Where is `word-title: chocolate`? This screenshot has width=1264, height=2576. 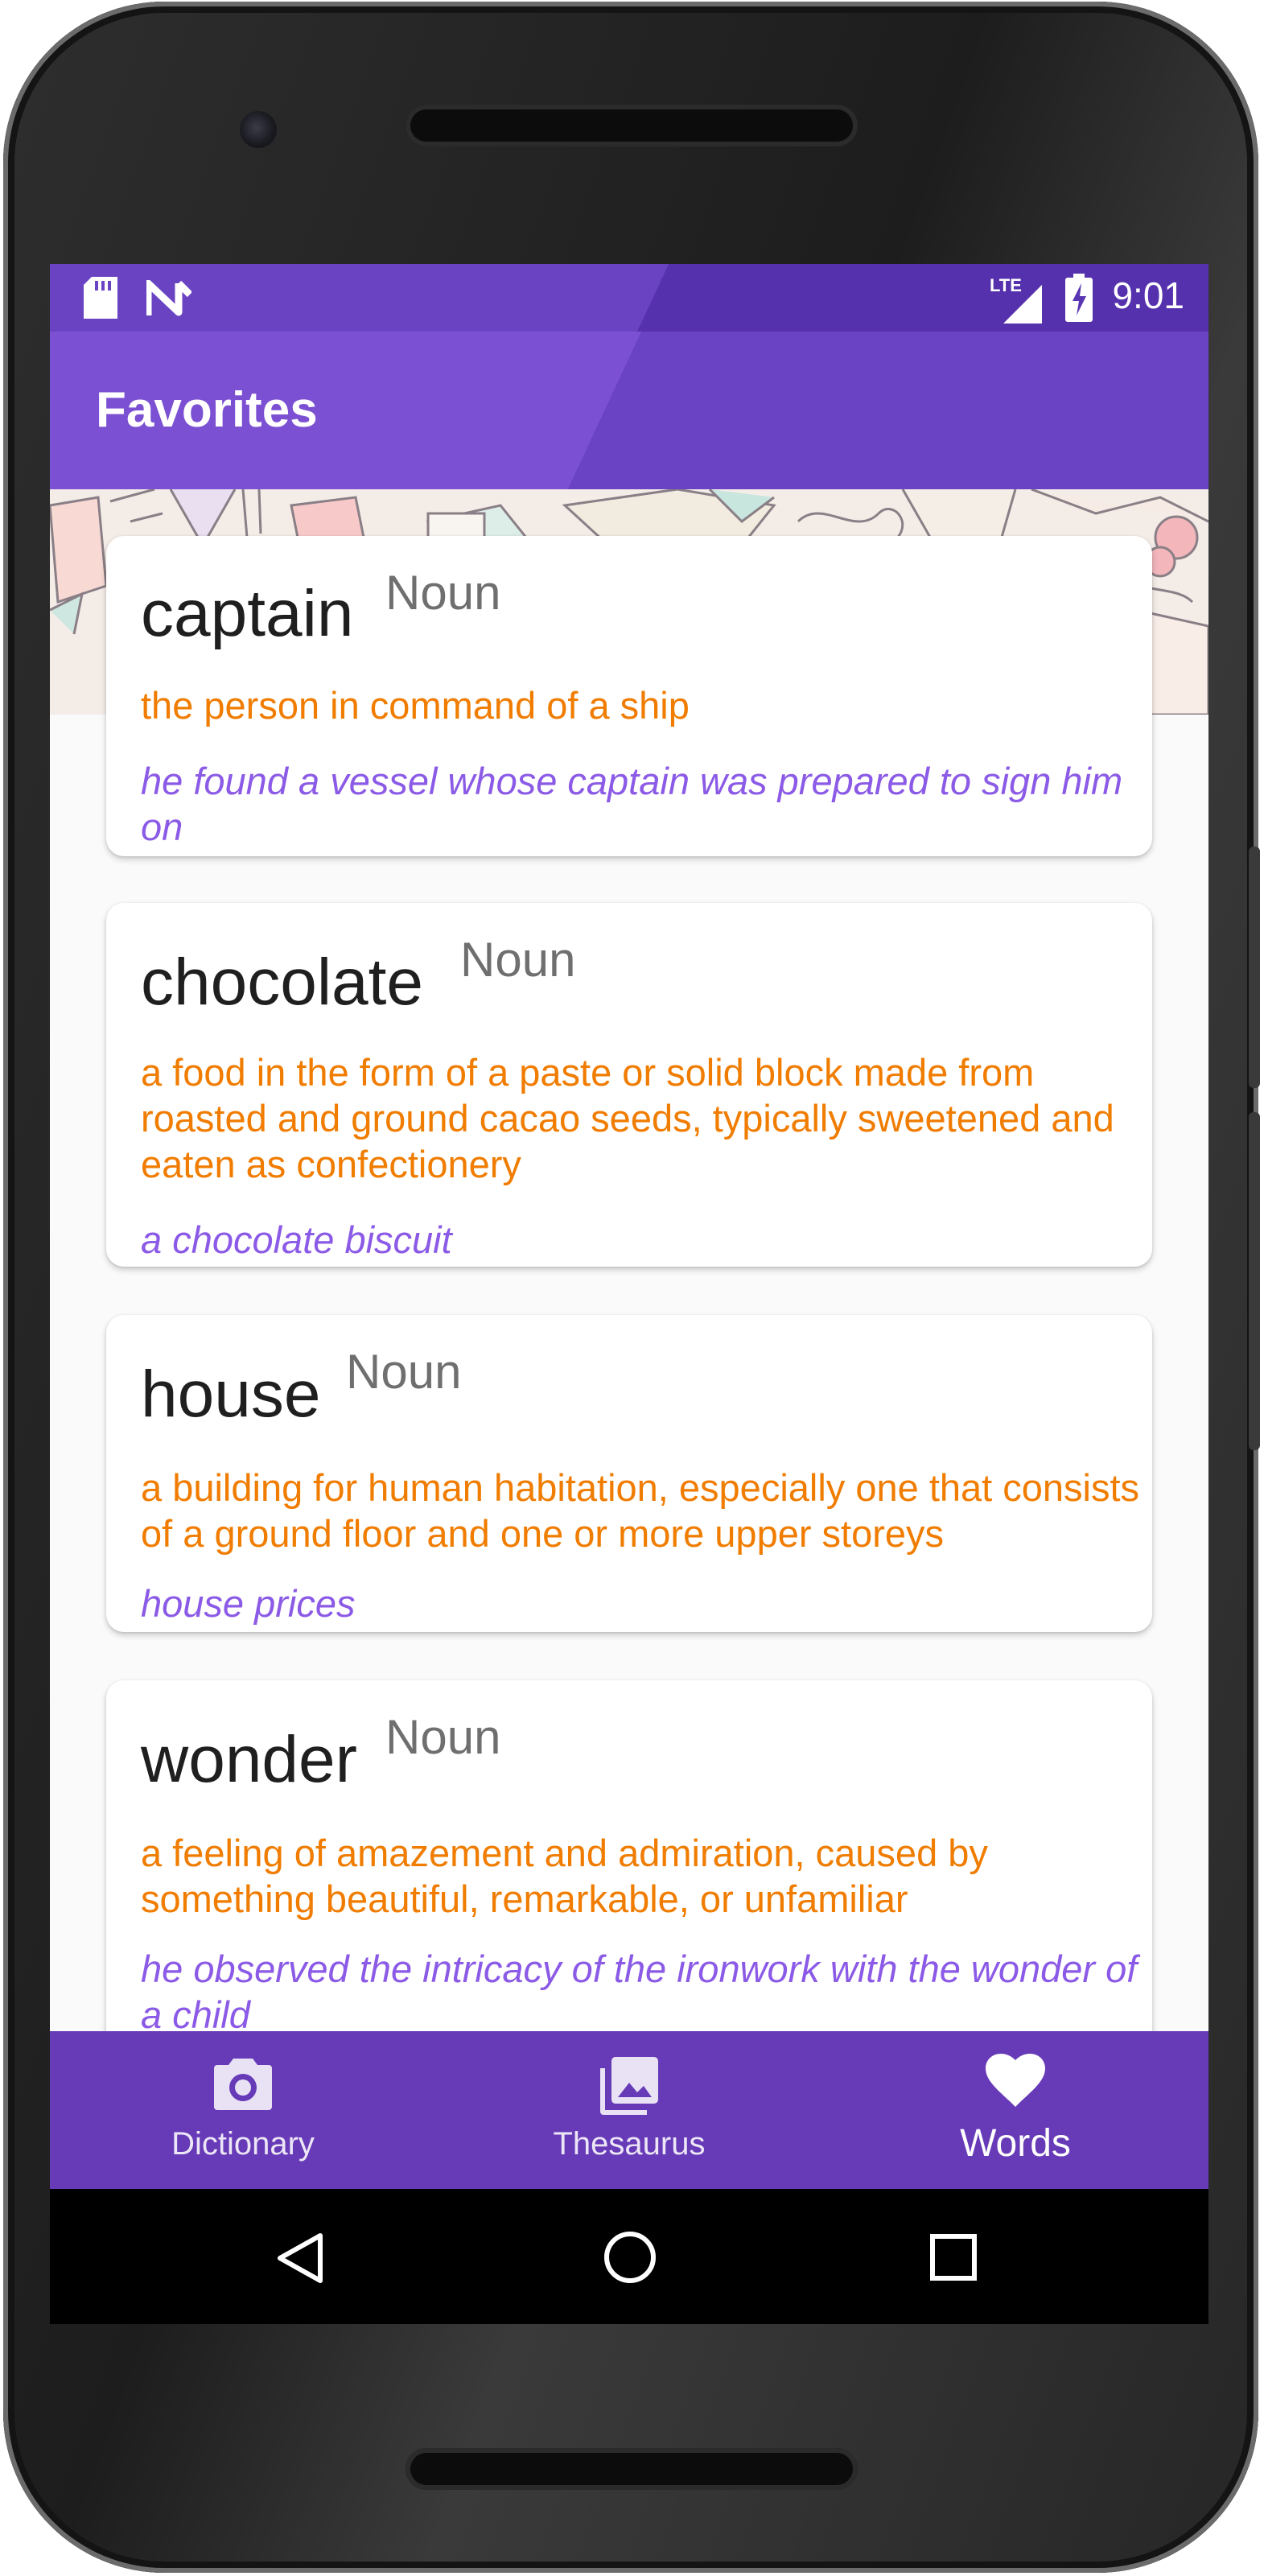
word-title: chocolate is located at coordinates (282, 982).